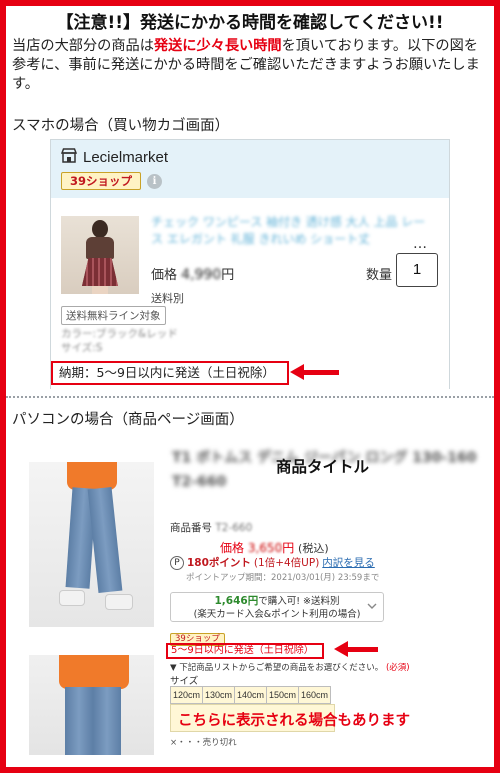 This screenshot has width=500, height=773. I want to click on delivery-time-highlight: 納期：5〜9日以内に発送（土日祝除）, so click(170, 373).